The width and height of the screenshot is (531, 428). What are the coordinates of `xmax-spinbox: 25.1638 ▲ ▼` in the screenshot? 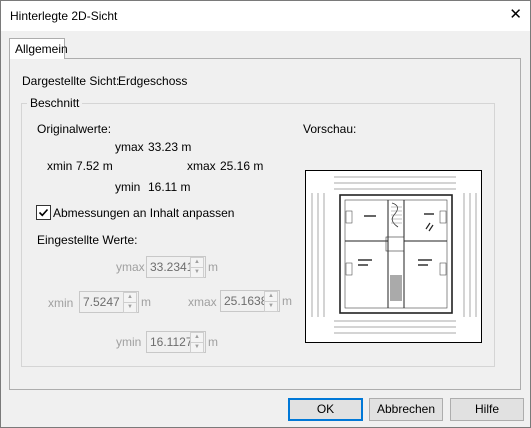 It's located at (250, 301).